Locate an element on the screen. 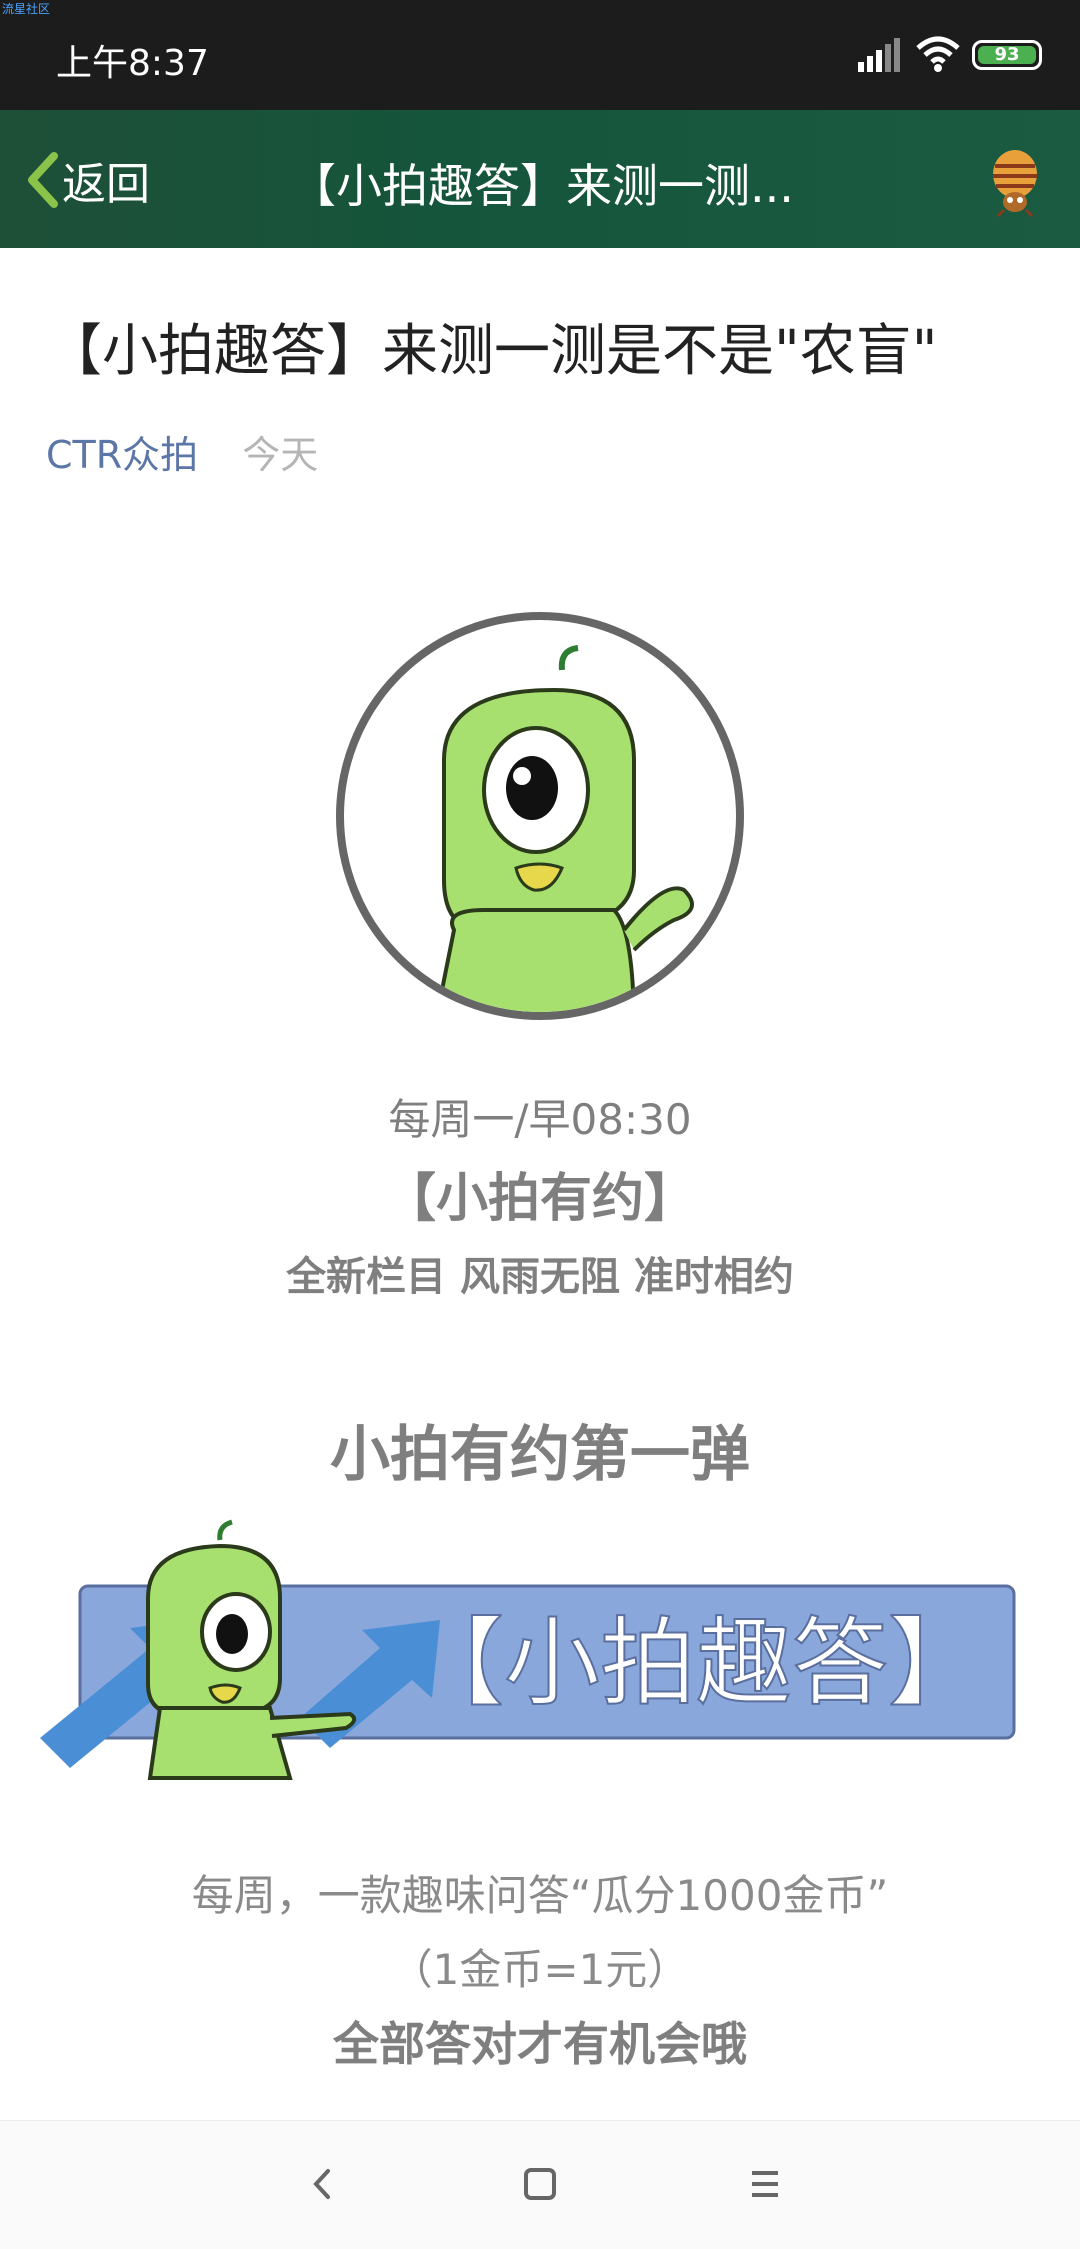  publish-date: 今天 is located at coordinates (280, 455).